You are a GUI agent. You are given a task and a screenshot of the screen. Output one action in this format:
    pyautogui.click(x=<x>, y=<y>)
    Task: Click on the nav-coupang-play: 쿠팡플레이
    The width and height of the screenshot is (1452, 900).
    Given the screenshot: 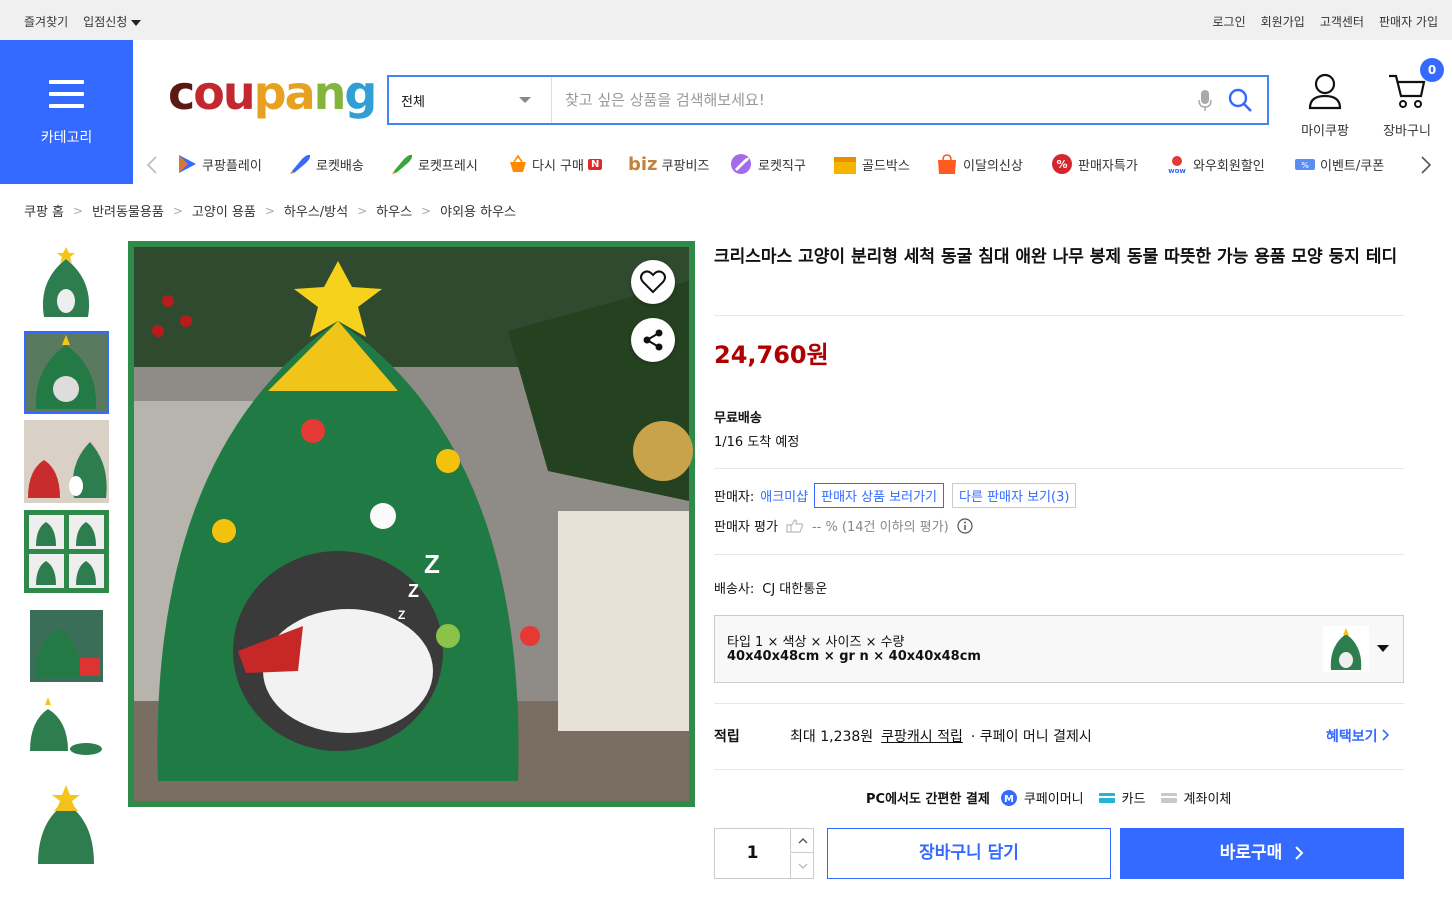 What is the action you would take?
    pyautogui.click(x=219, y=164)
    